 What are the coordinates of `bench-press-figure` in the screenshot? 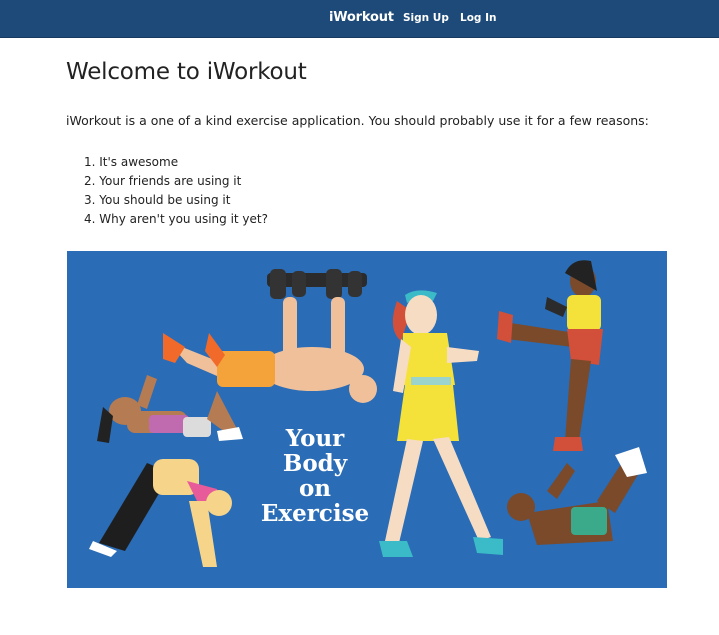 It's located at (270, 336).